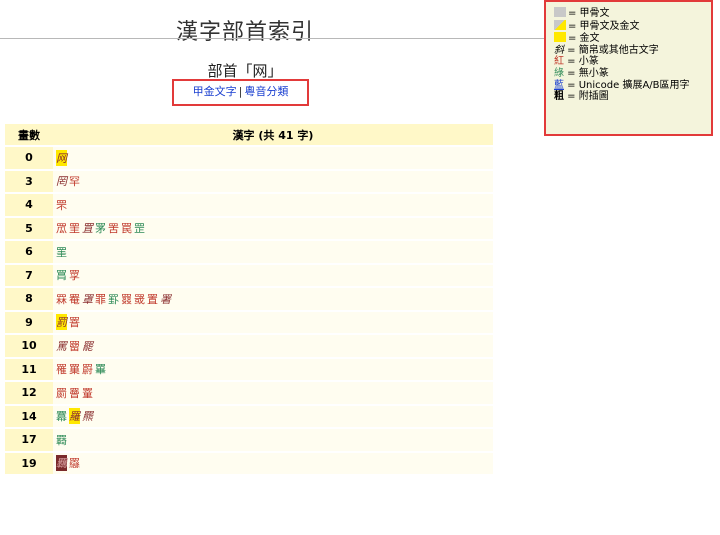 The height and width of the screenshot is (535, 720). What do you see at coordinates (61, 440) in the screenshot?
I see `character-link: 羇` at bounding box center [61, 440].